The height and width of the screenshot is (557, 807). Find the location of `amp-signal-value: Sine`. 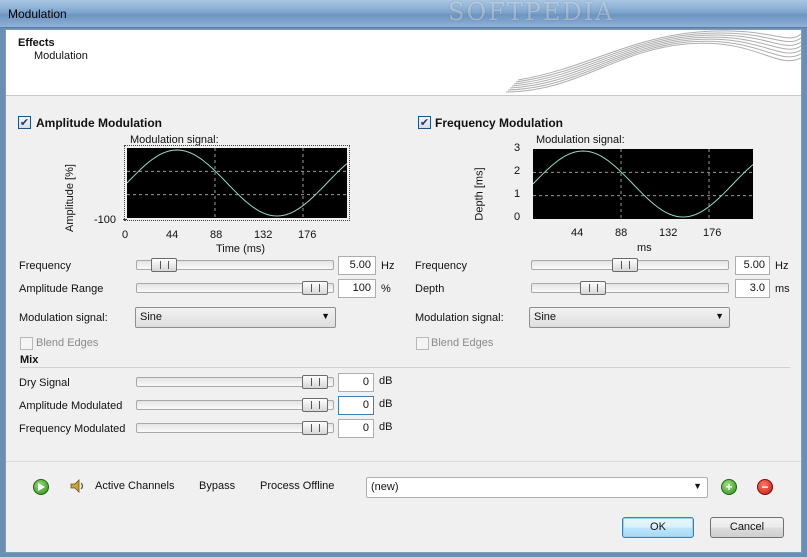

amp-signal-value: Sine is located at coordinates (151, 317).